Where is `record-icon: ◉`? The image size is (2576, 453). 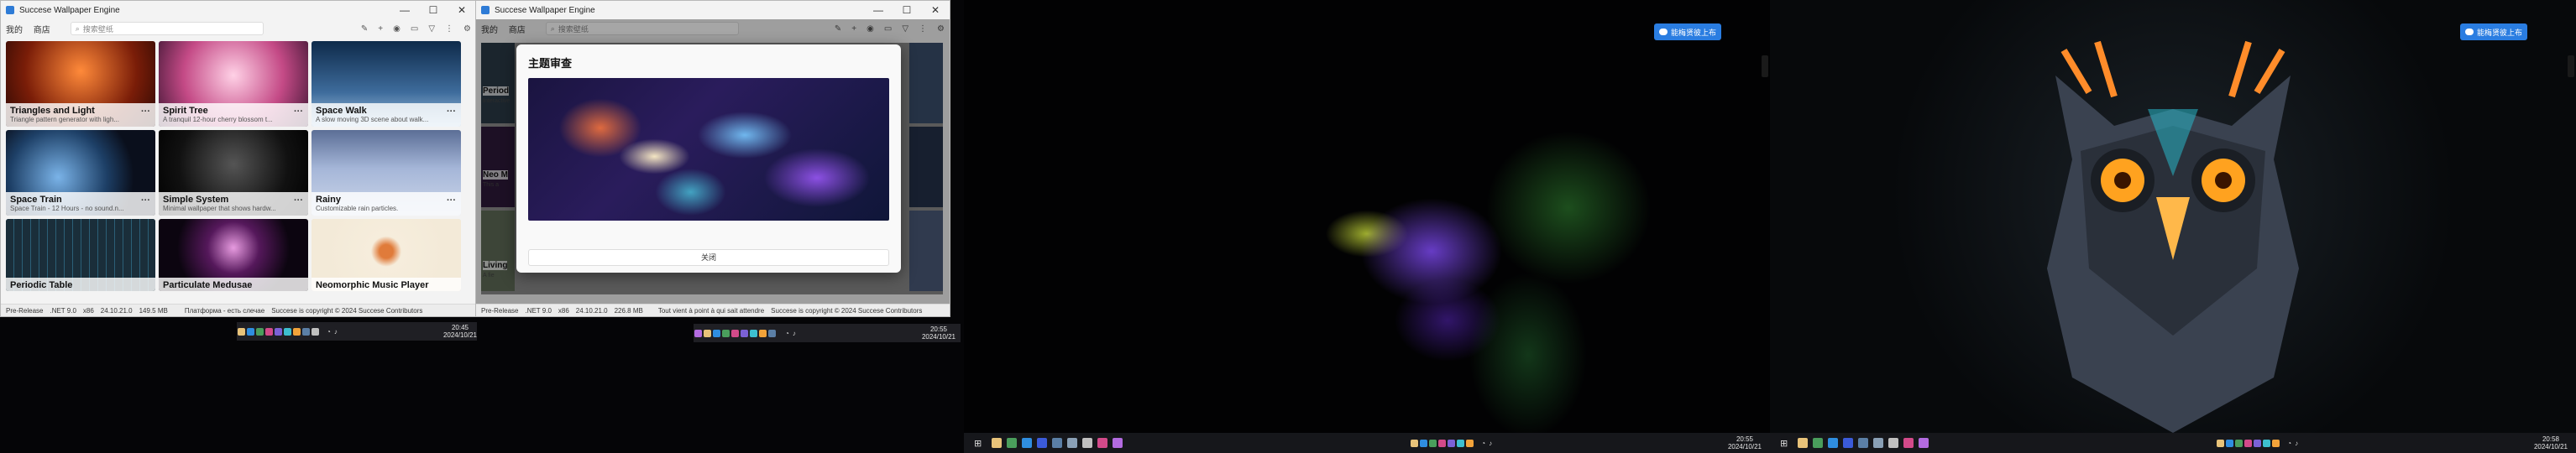 record-icon: ◉ is located at coordinates (397, 29).